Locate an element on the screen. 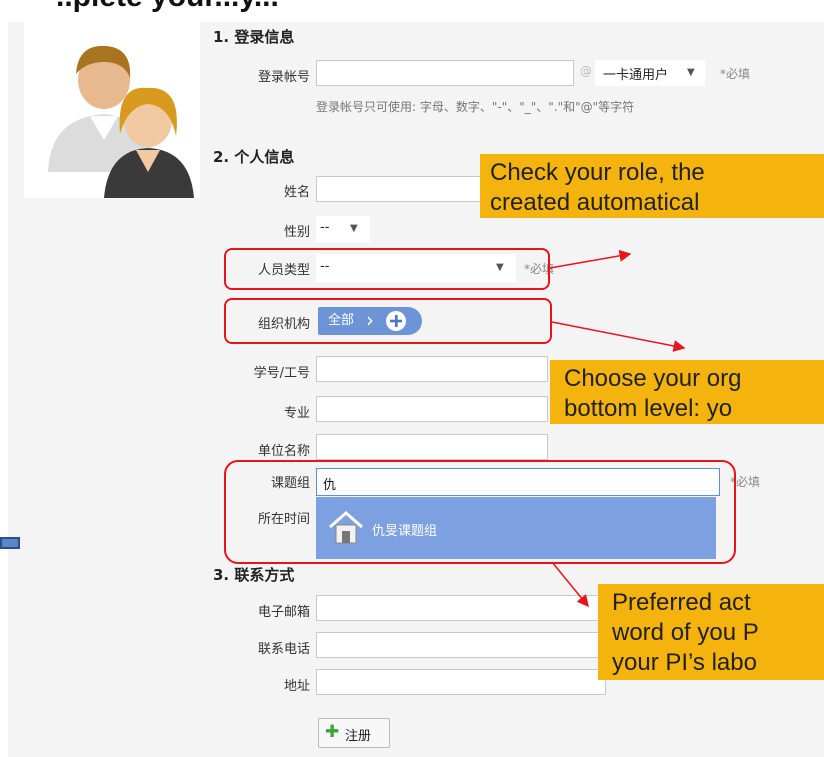 This screenshot has width=824, height=757. major-label: 专业 is located at coordinates (296, 413).